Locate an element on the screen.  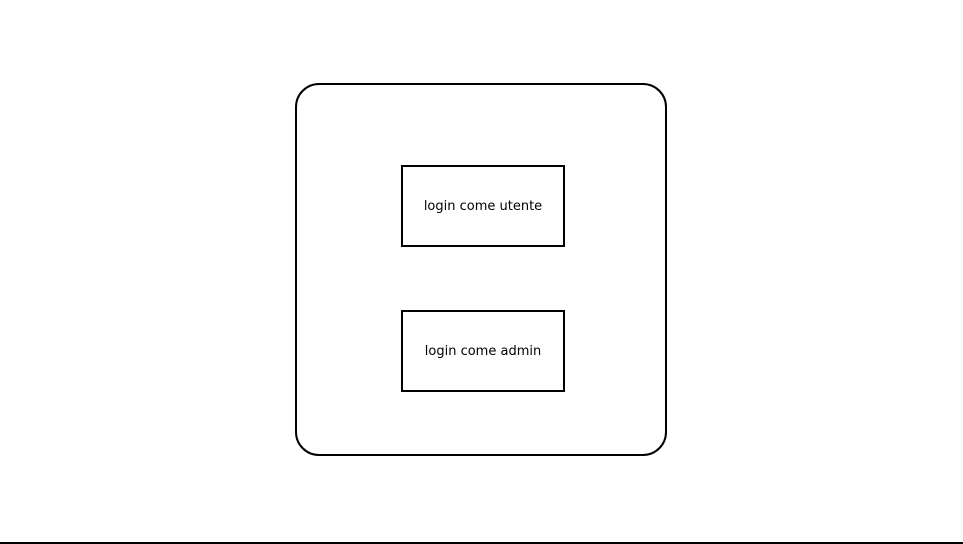
login-user-label: login come utente is located at coordinates (483, 206).